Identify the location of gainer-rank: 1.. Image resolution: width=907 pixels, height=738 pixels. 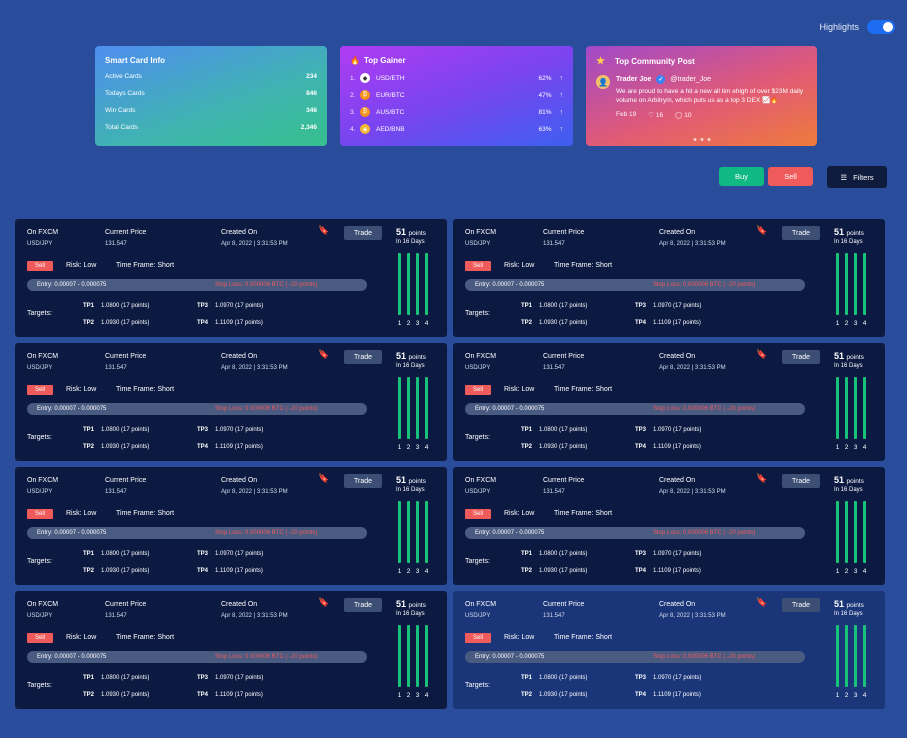
(353, 78).